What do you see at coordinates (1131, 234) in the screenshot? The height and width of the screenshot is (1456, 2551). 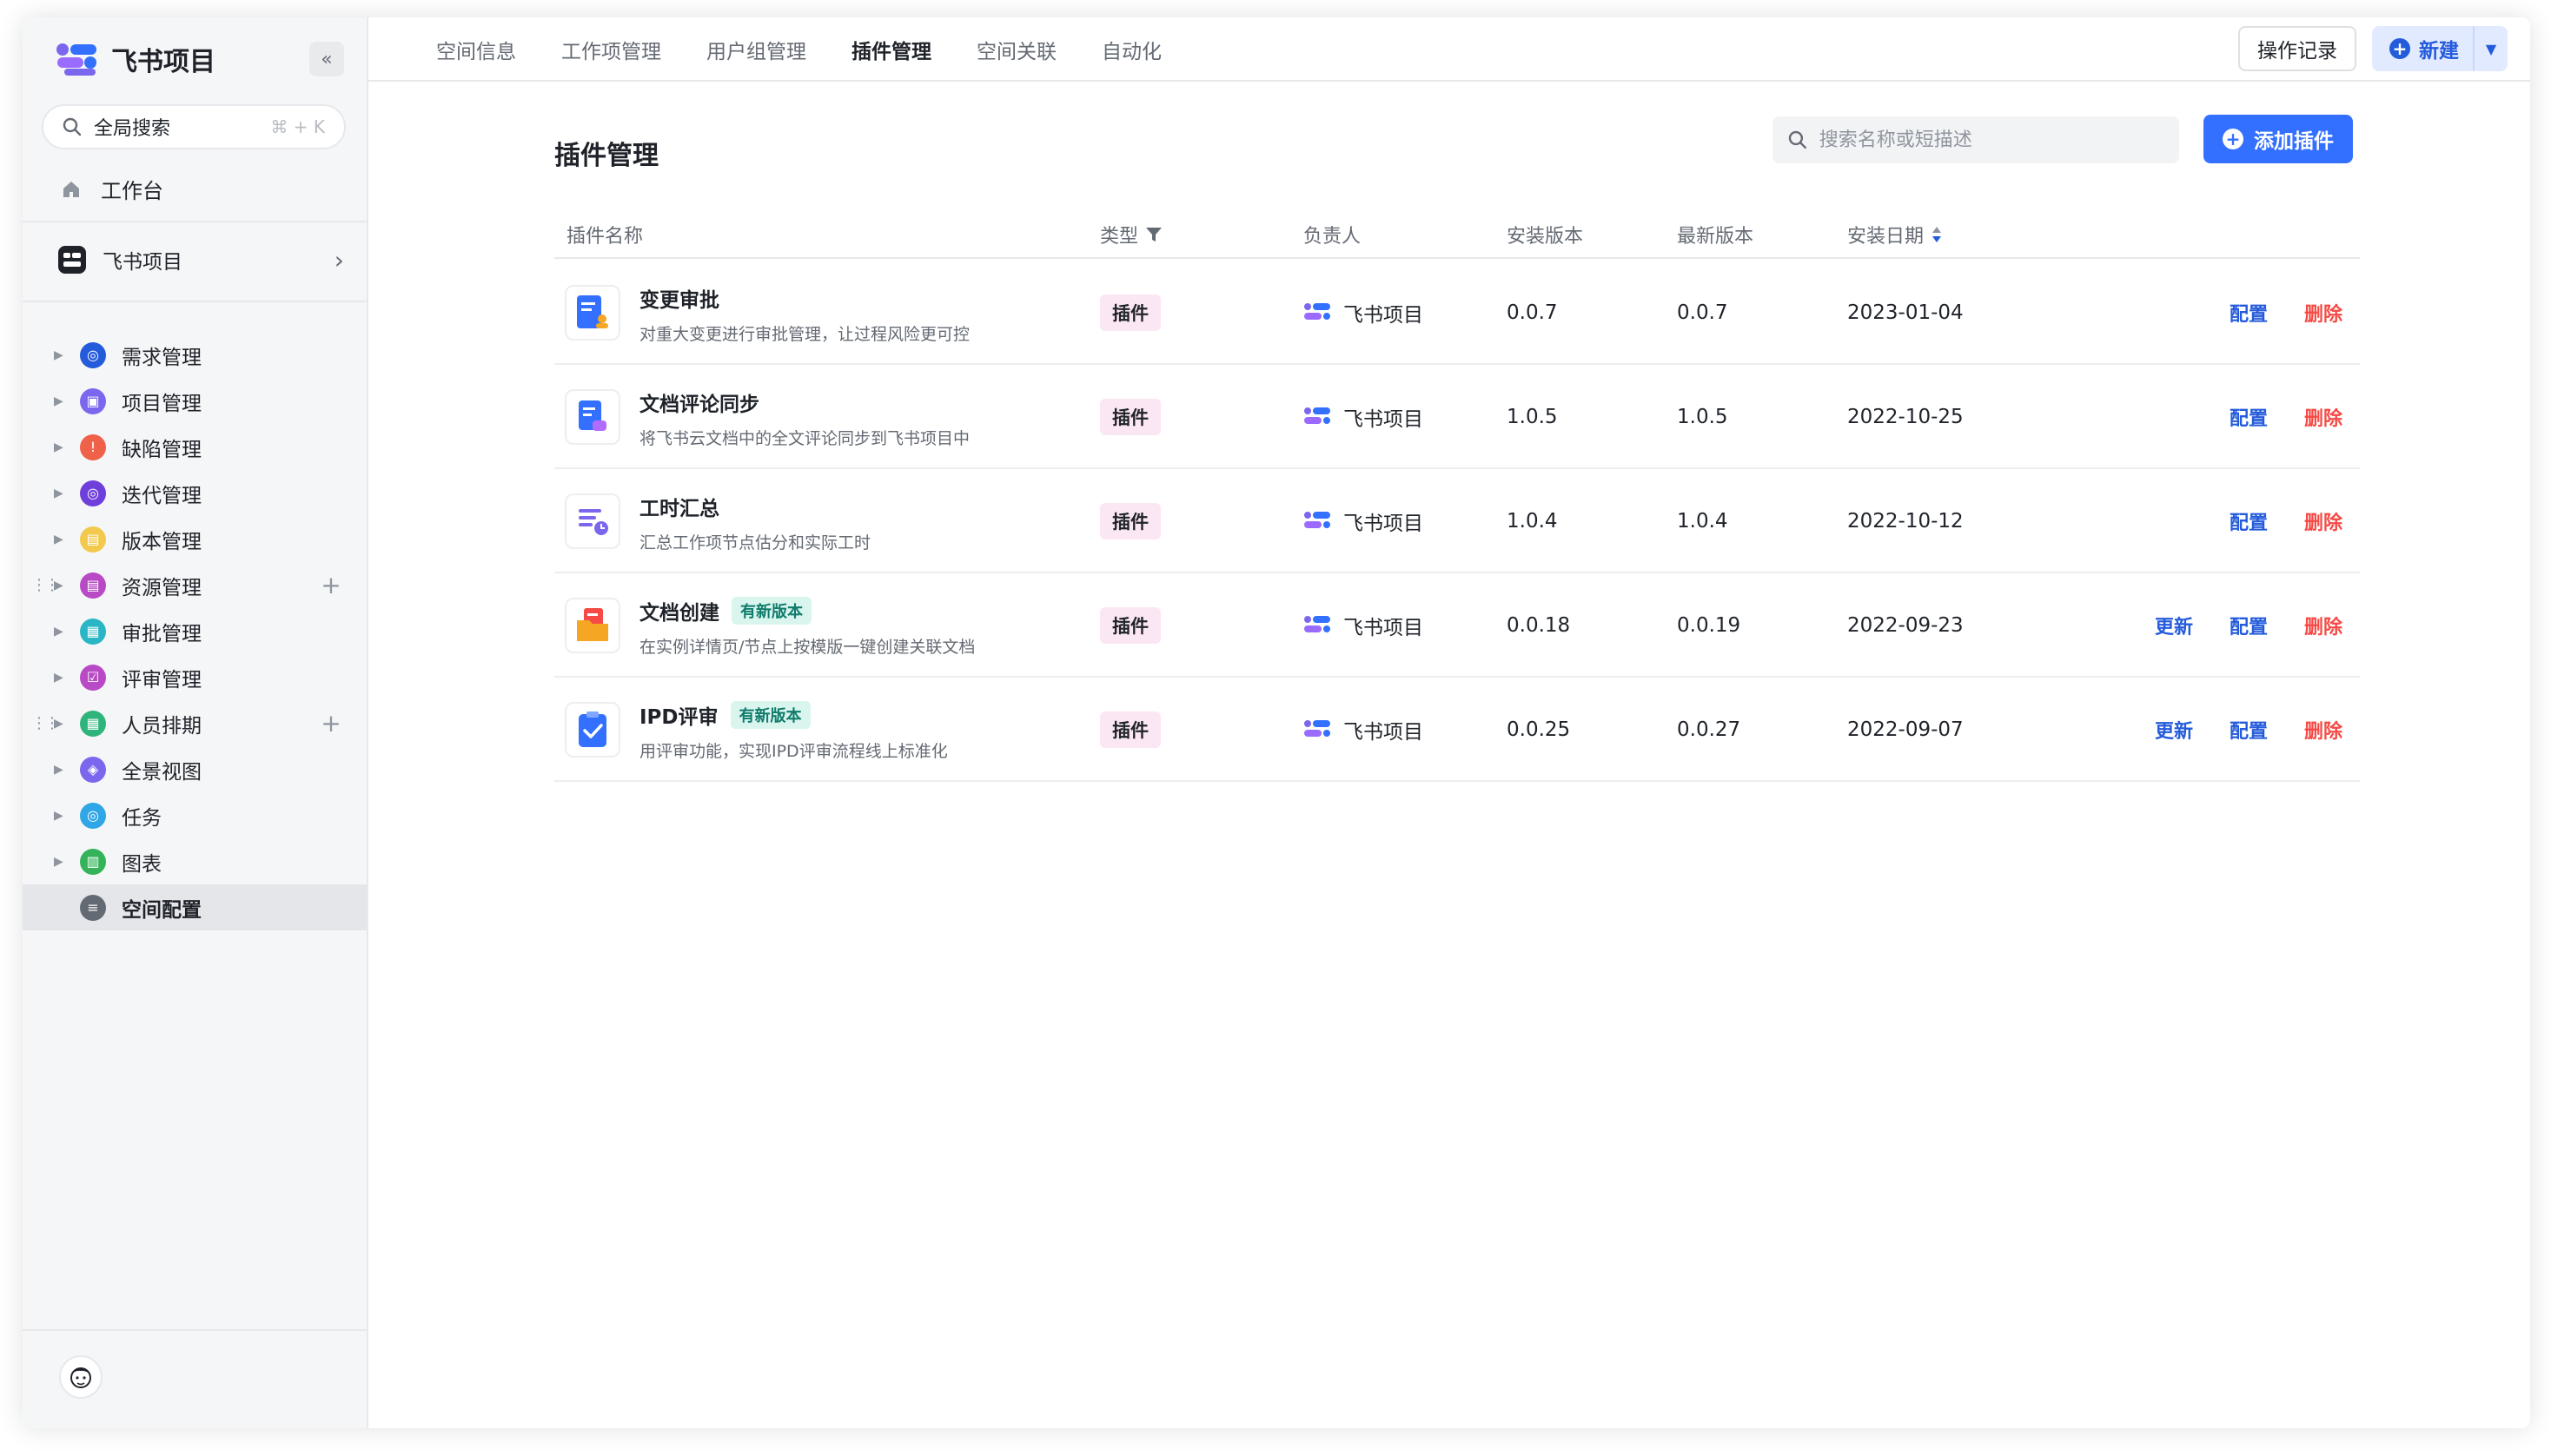 I see `column-header-type: 类型` at bounding box center [1131, 234].